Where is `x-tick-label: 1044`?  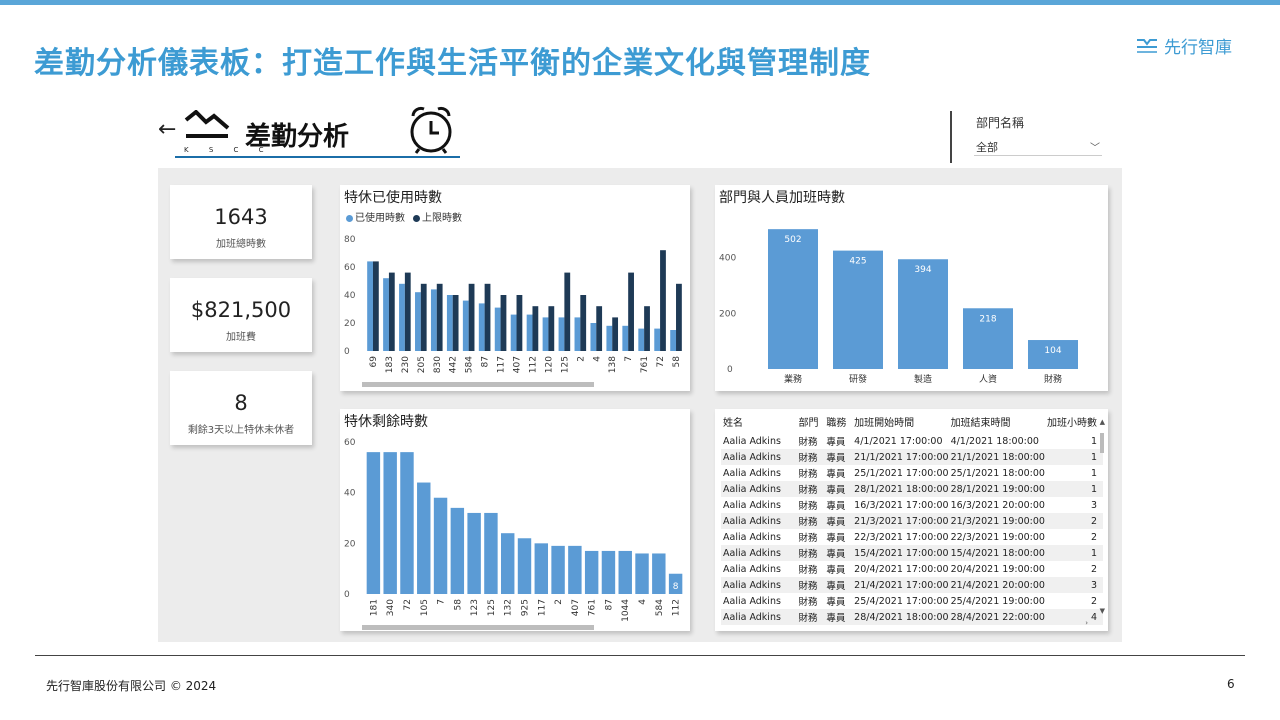 x-tick-label: 1044 is located at coordinates (626, 610).